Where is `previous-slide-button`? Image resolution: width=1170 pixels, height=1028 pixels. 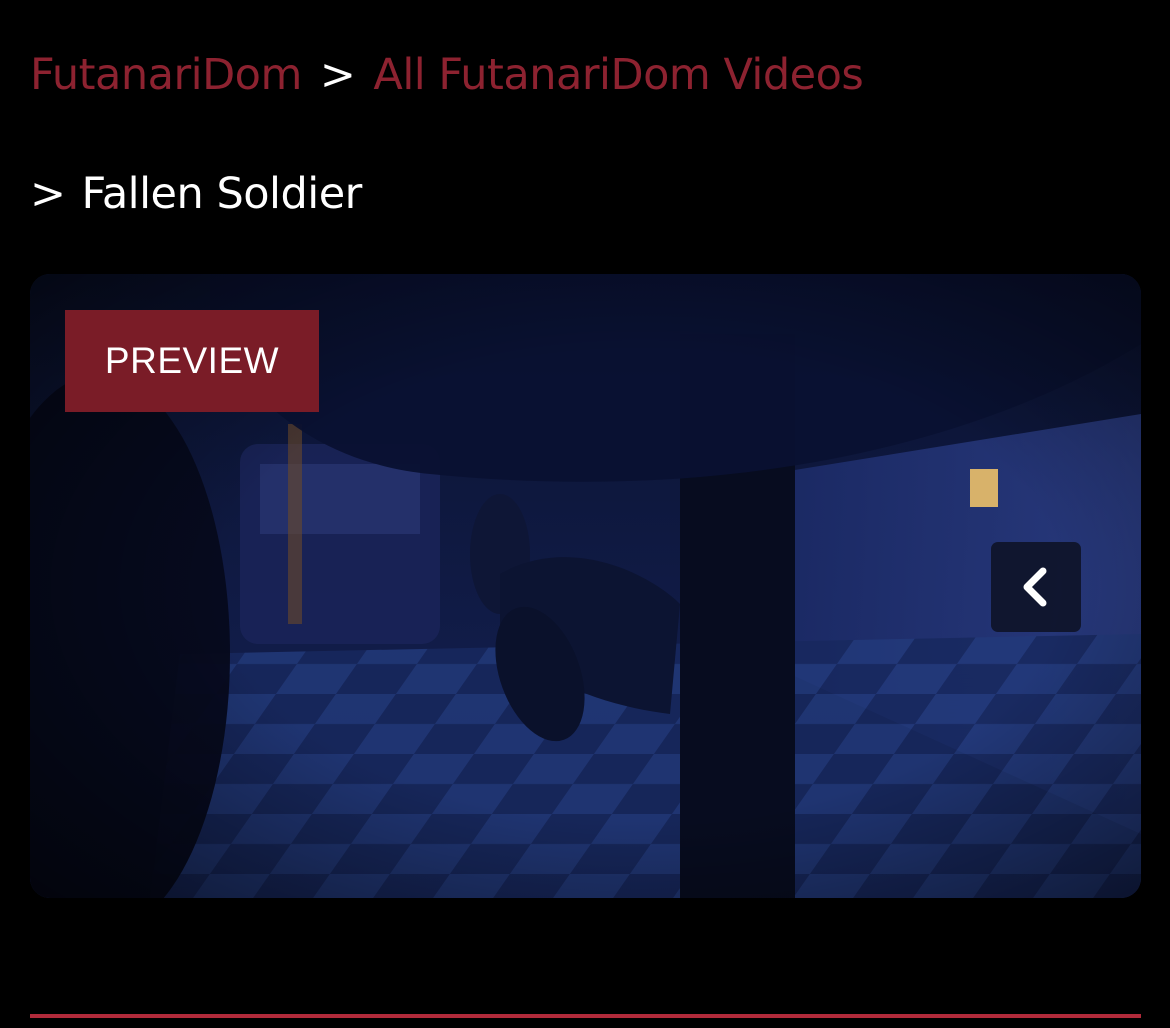
previous-slide-button is located at coordinates (1036, 587).